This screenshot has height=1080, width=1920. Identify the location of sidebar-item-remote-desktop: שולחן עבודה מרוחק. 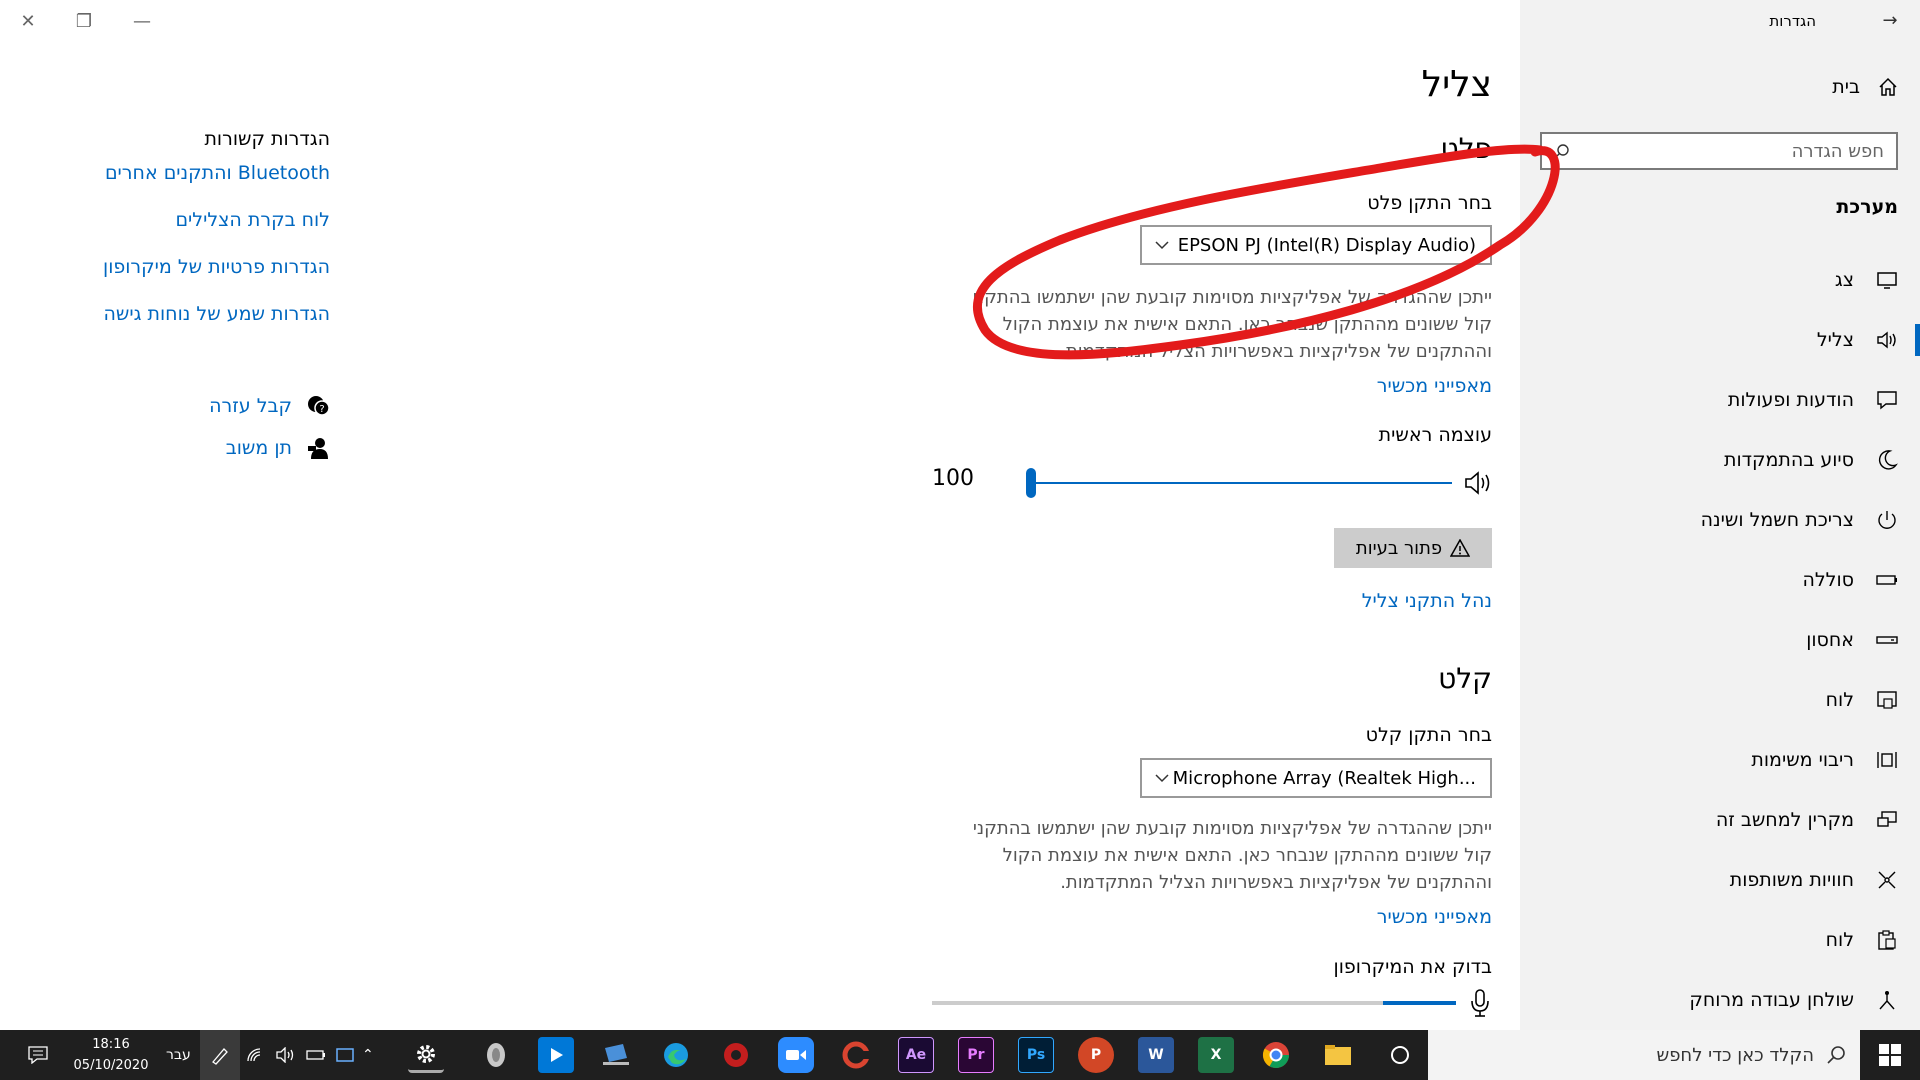
(1720, 1000).